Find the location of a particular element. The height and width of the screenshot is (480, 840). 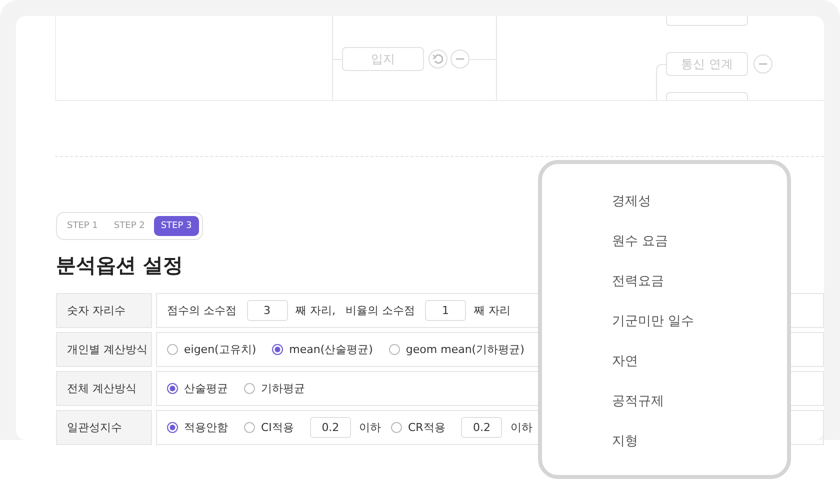

radio-label: eigen(고유치) is located at coordinates (220, 349).